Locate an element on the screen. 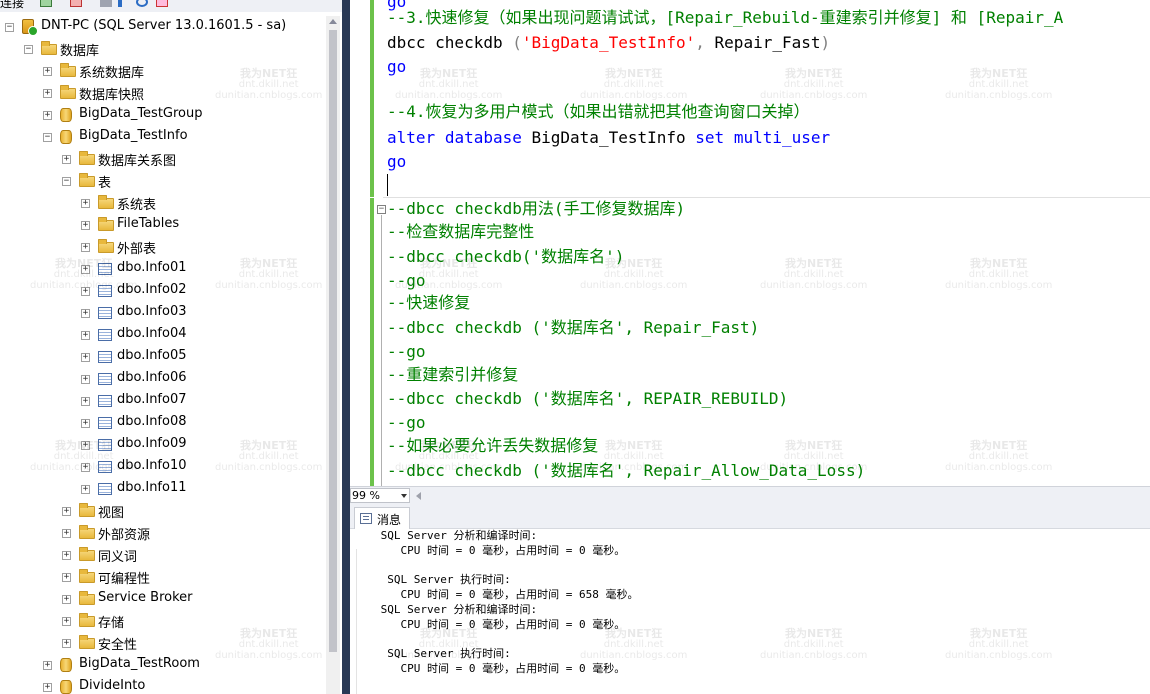  tree-node: + dbo.Info01 is located at coordinates (164, 269).